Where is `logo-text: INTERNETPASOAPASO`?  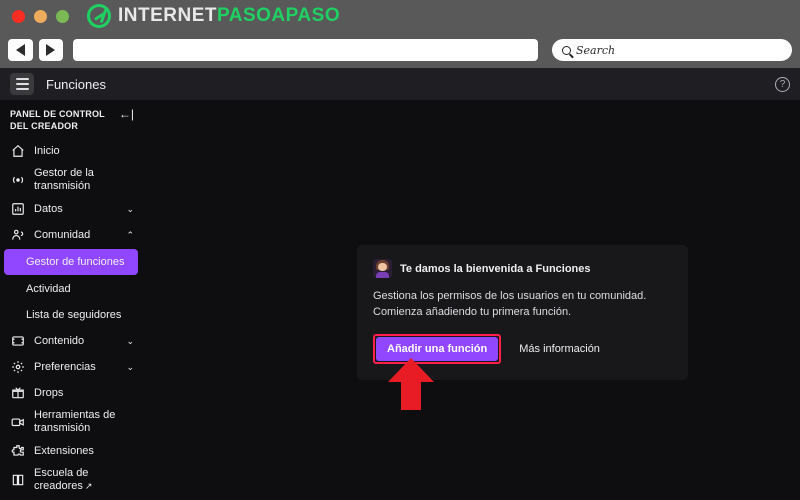 logo-text: INTERNETPASOAPASO is located at coordinates (229, 16).